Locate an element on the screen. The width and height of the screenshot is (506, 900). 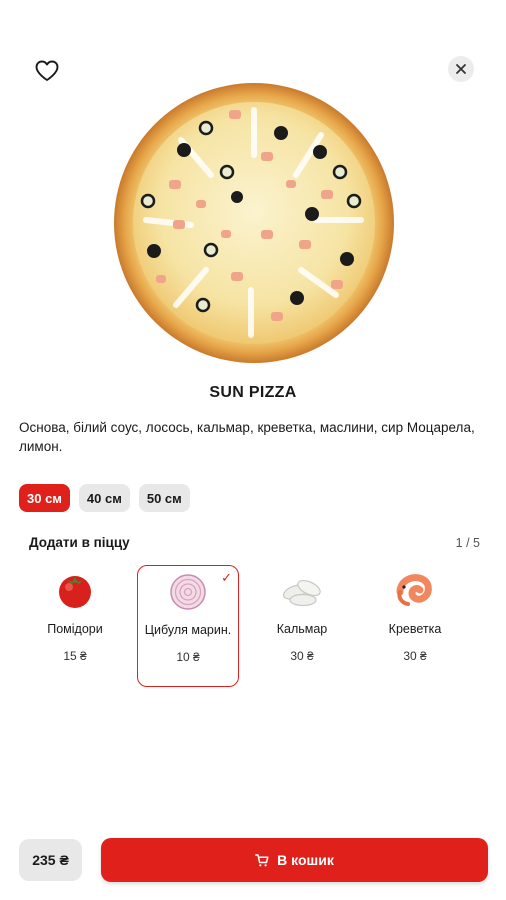
product-title: SUN PIZZA is located at coordinates (253, 392).